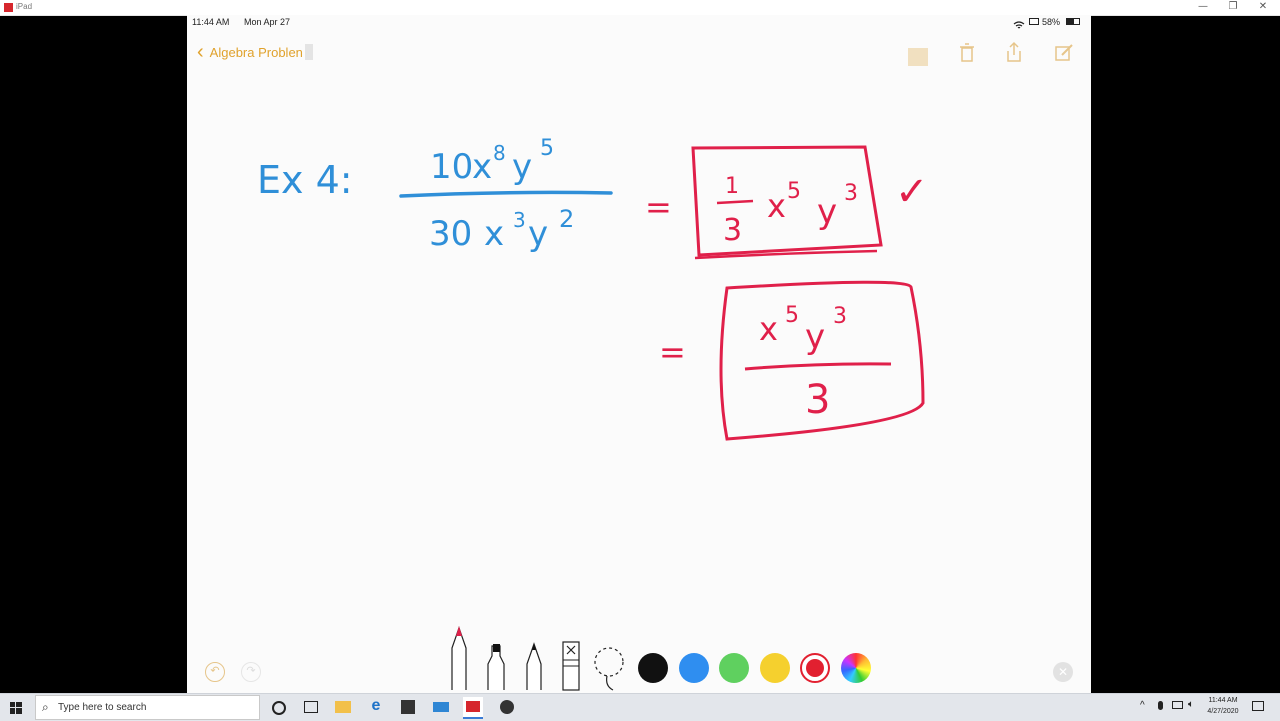  What do you see at coordinates (376, 707) in the screenshot?
I see `edge-icon: e` at bounding box center [376, 707].